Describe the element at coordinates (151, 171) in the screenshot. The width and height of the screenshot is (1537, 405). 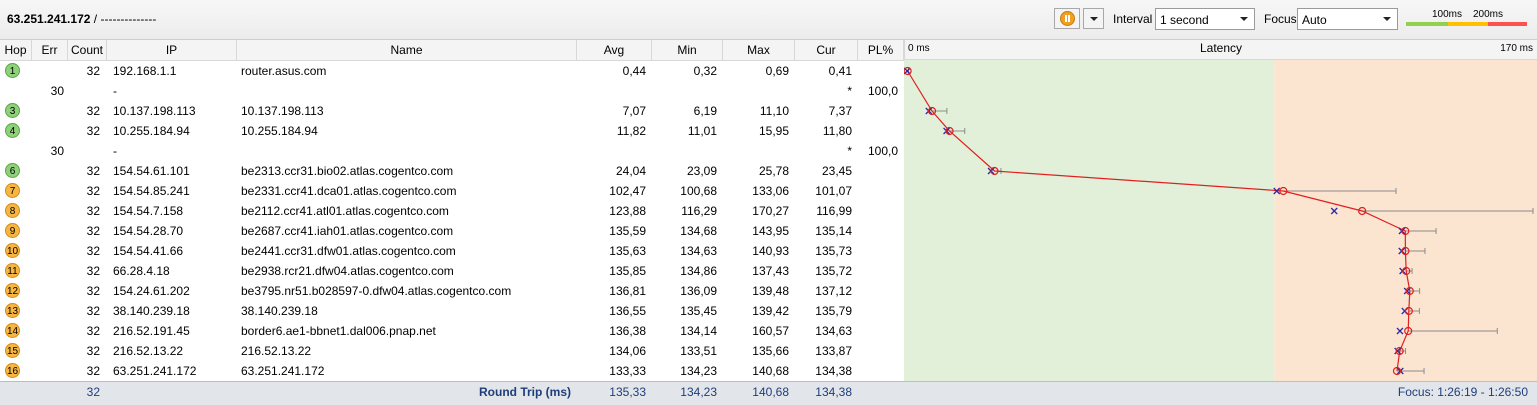
I see `cell-ip: 154.54.61.101` at that location.